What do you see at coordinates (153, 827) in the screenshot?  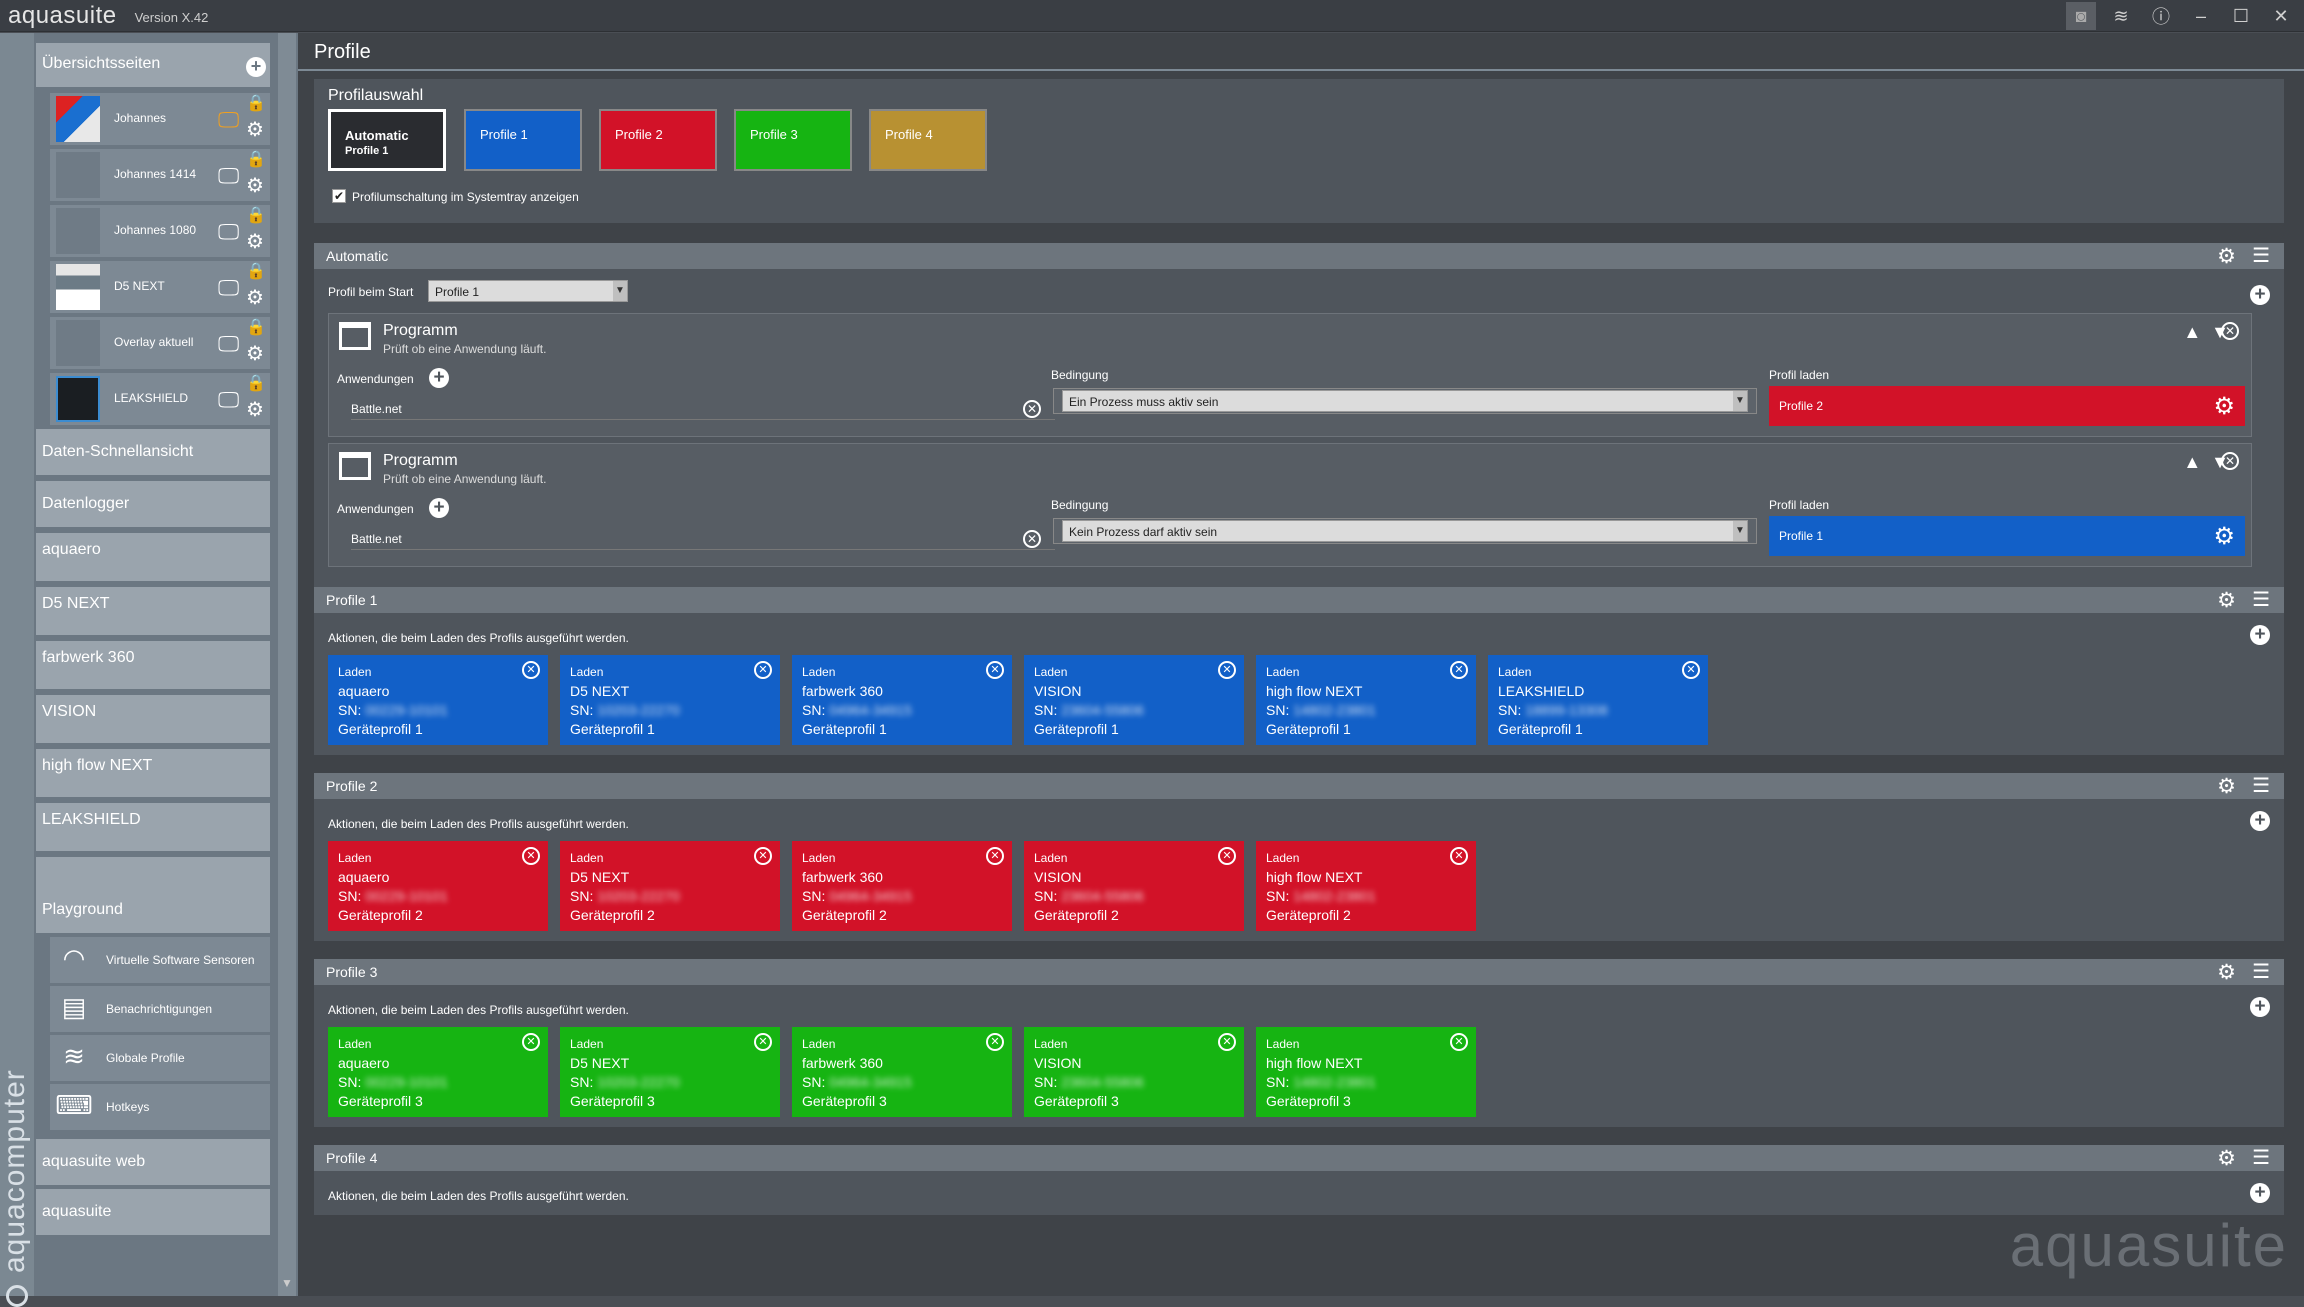 I see `sidebar-item-leakshield: LEAKSHIELD` at bounding box center [153, 827].